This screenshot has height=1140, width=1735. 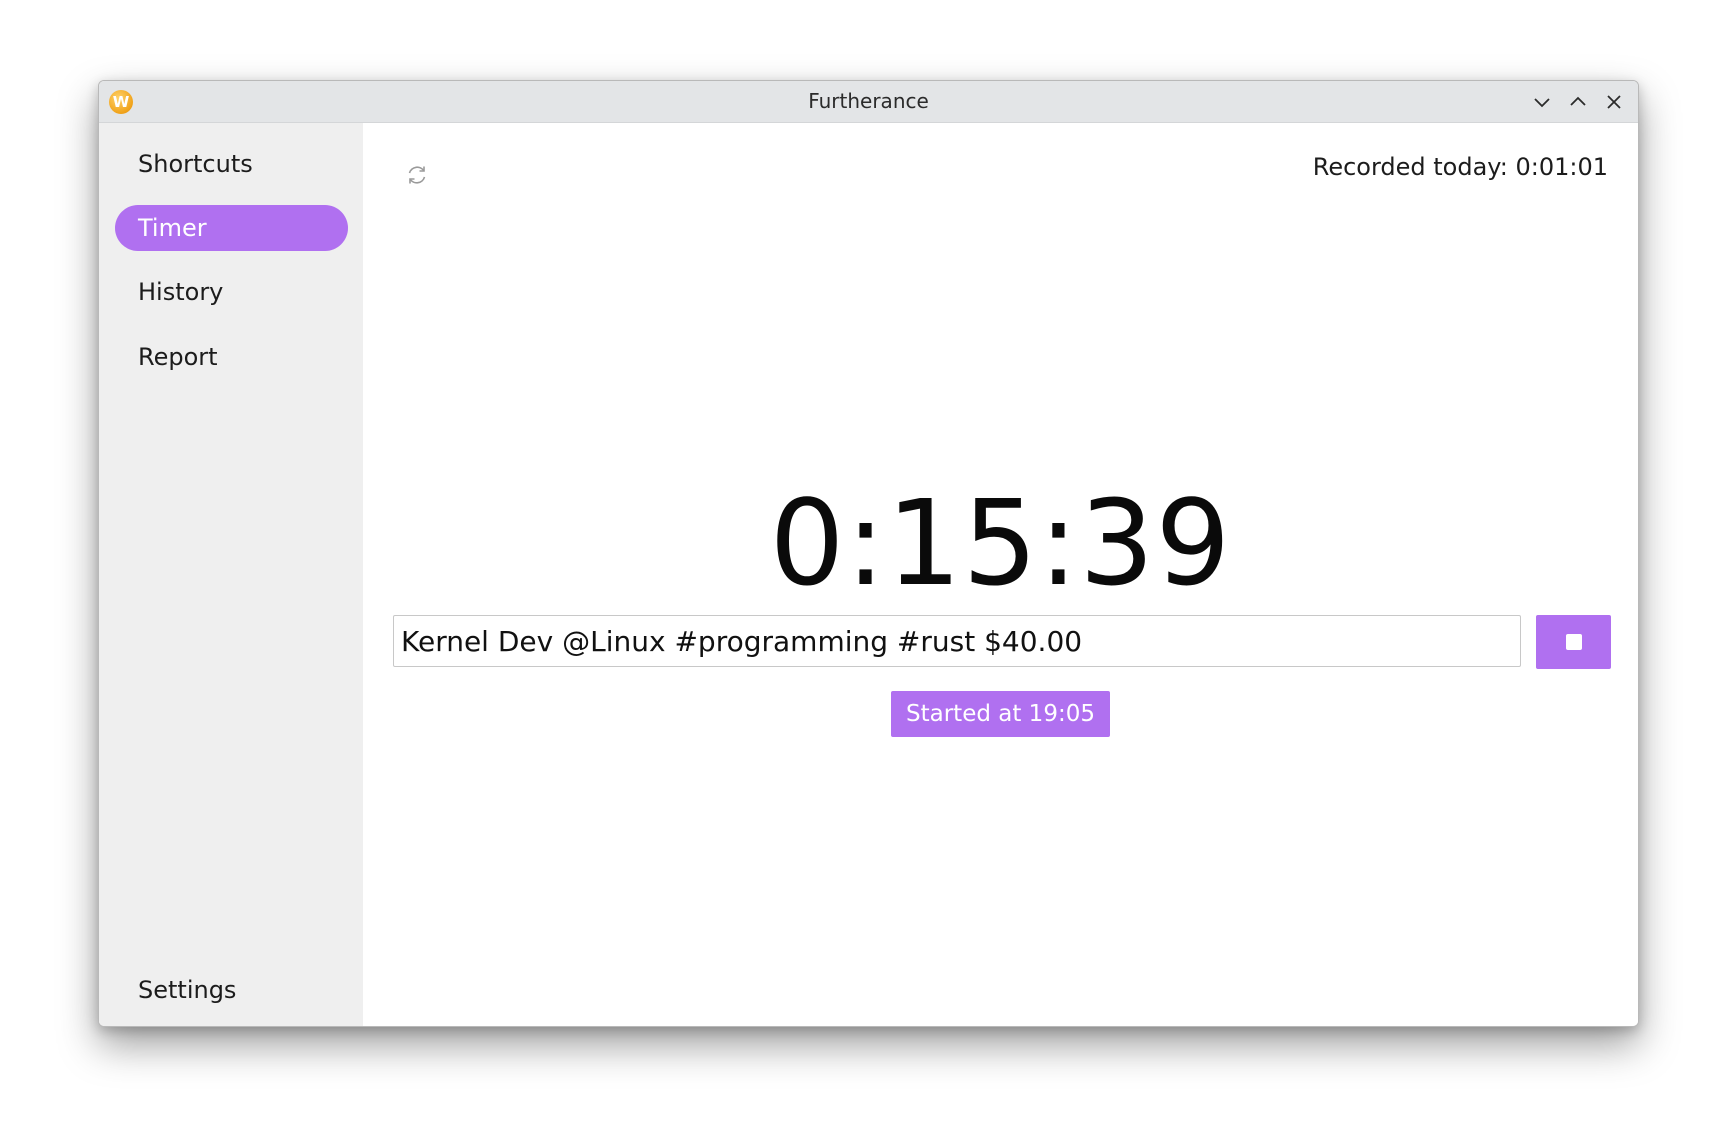 I want to click on started-at-badge: Started at 19:05, so click(x=1000, y=714).